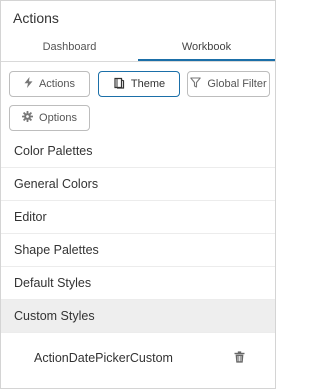  I want to click on section-color-palettes: Color Palettes, so click(138, 151).